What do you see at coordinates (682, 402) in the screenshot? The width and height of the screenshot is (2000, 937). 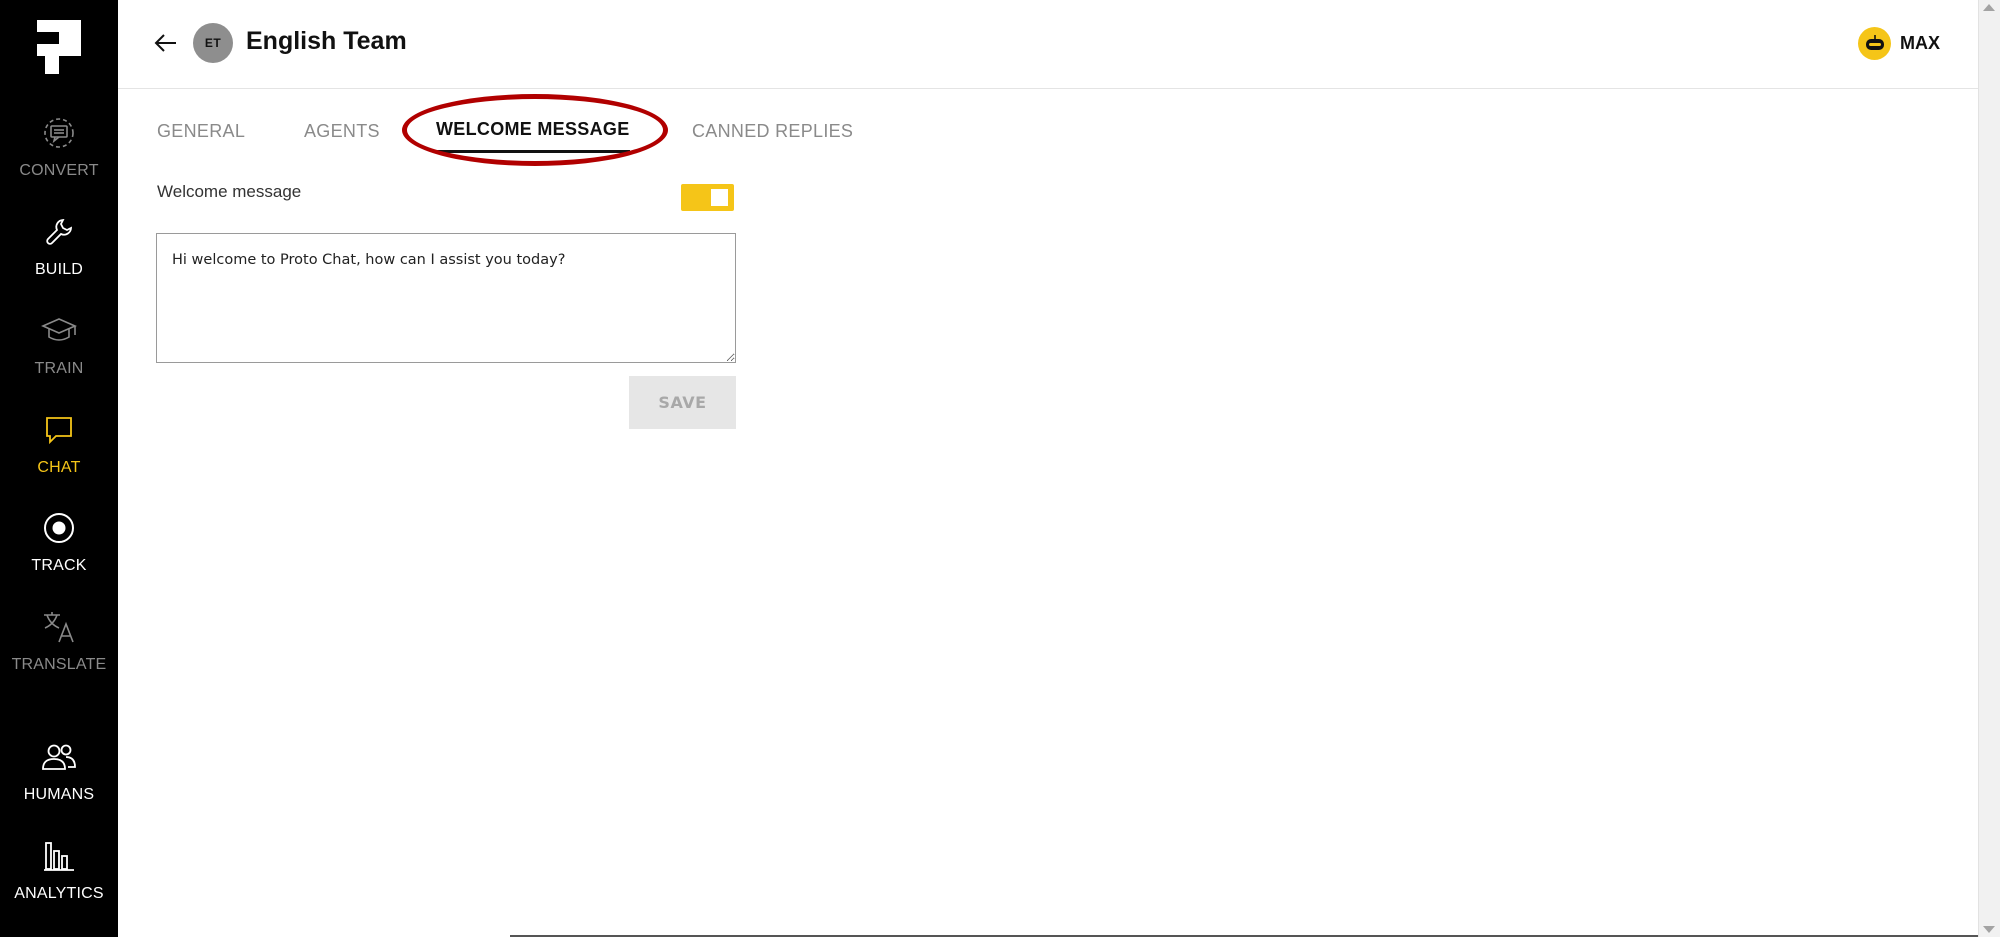 I see `save-button: SAVE` at bounding box center [682, 402].